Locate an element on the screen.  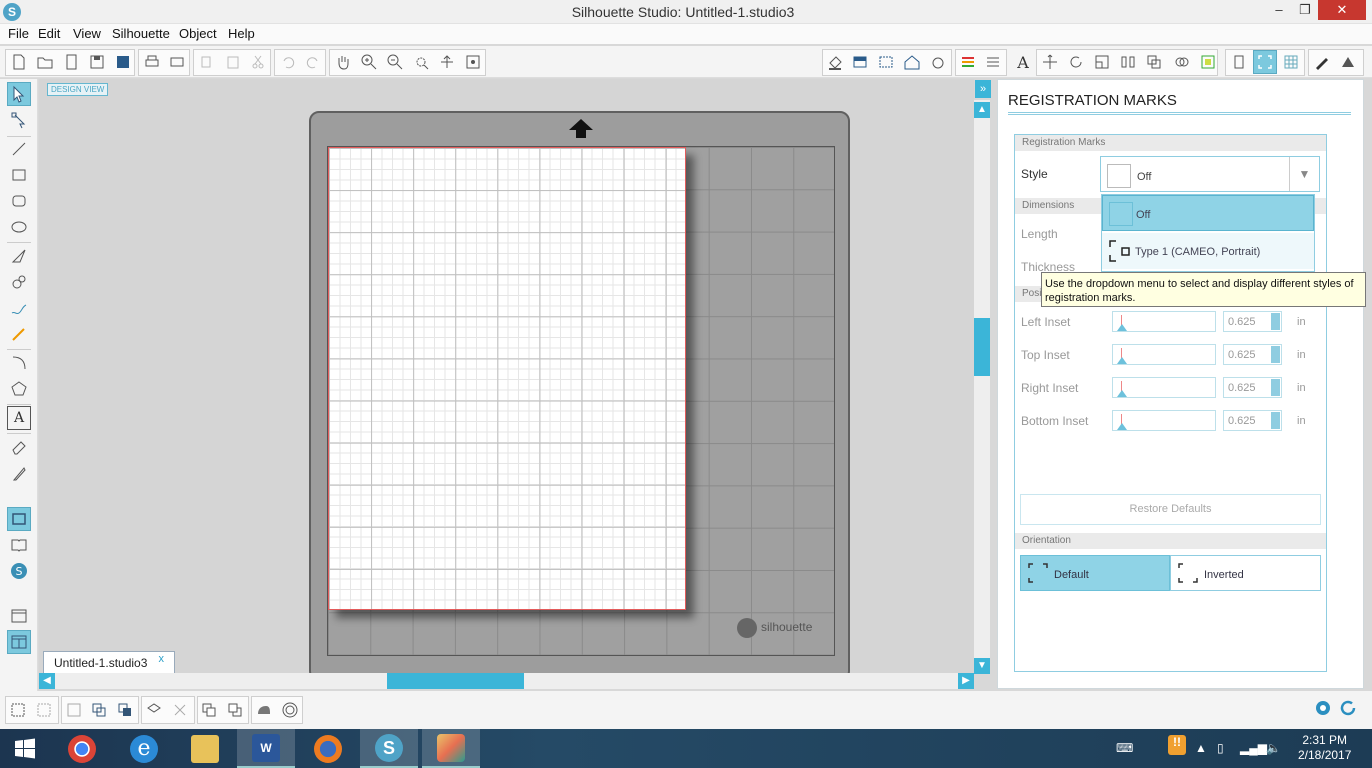
print-cut-icon is located at coordinates (177, 62).